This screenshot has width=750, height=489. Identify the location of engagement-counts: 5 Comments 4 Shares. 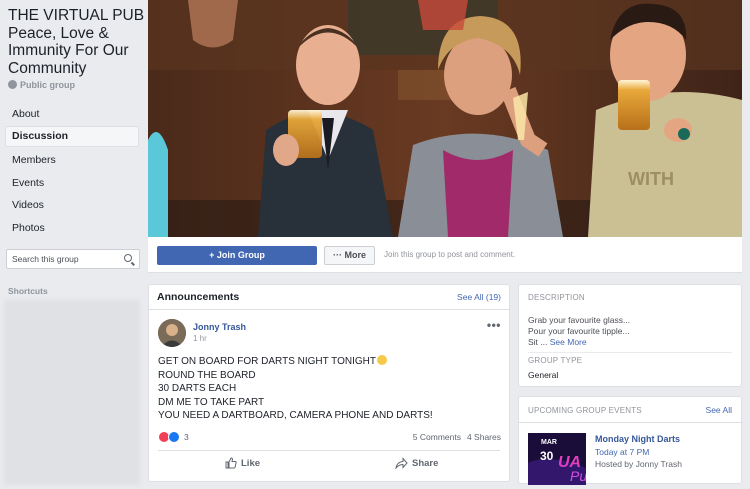
(457, 437).